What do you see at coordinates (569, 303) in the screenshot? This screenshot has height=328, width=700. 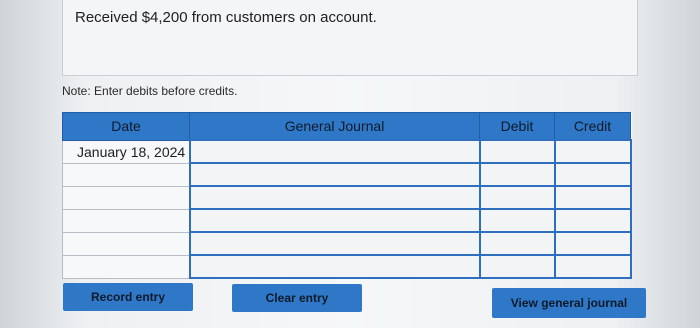 I see `view-general-journal-button: View general journal` at bounding box center [569, 303].